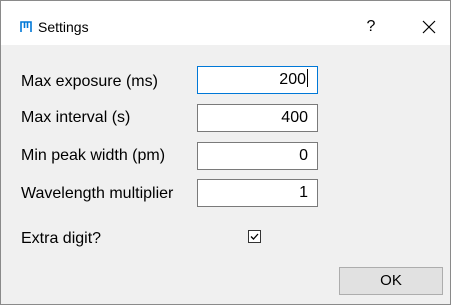  What do you see at coordinates (371, 27) in the screenshot?
I see `help-button: ?` at bounding box center [371, 27].